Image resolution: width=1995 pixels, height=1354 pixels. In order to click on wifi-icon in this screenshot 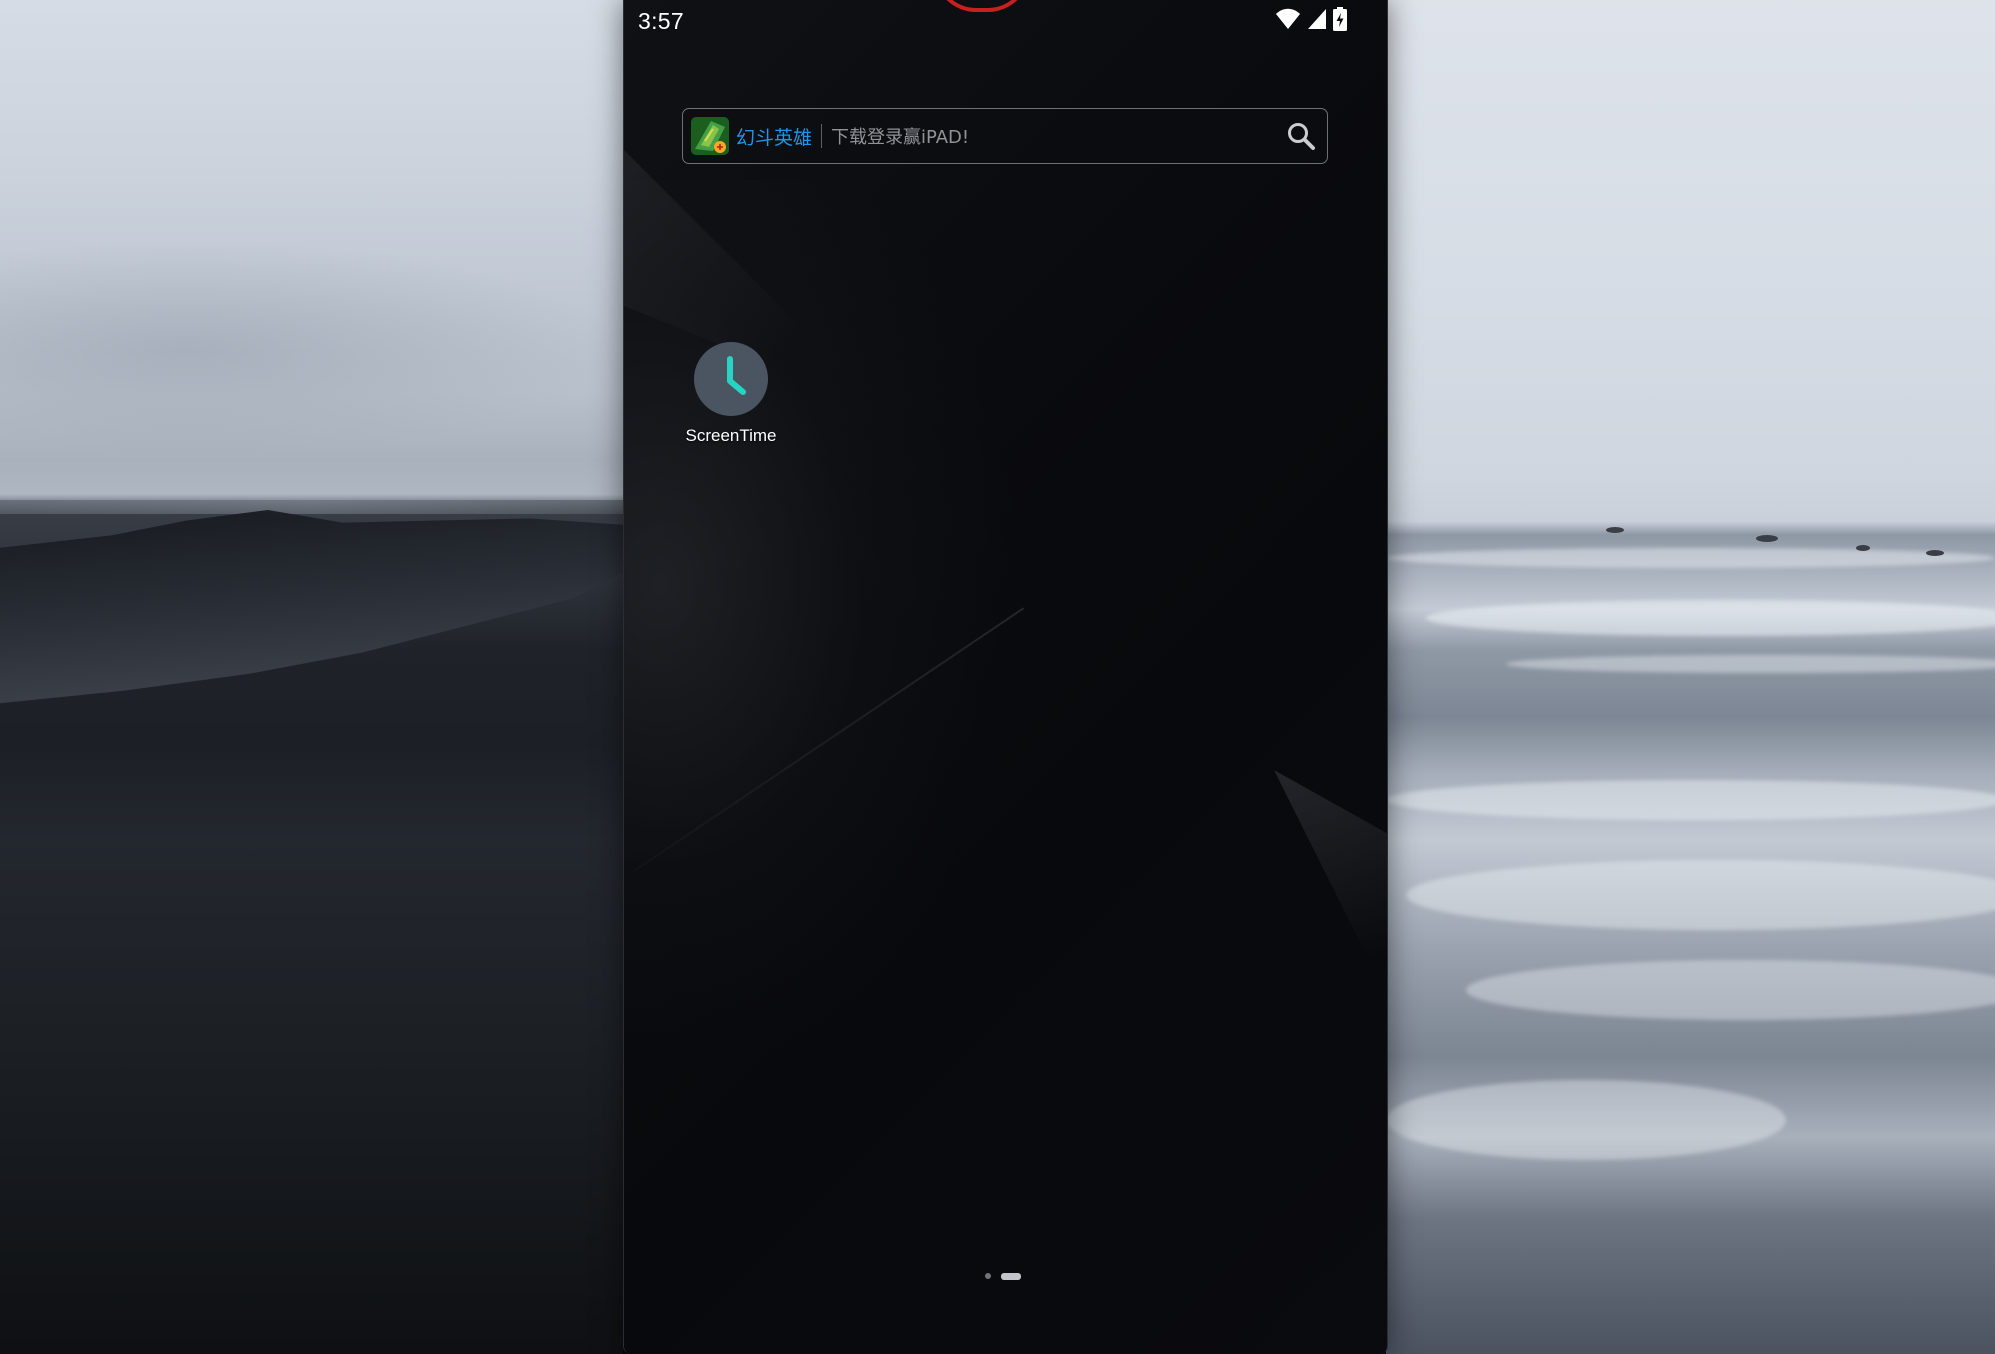, I will do `click(1288, 21)`.